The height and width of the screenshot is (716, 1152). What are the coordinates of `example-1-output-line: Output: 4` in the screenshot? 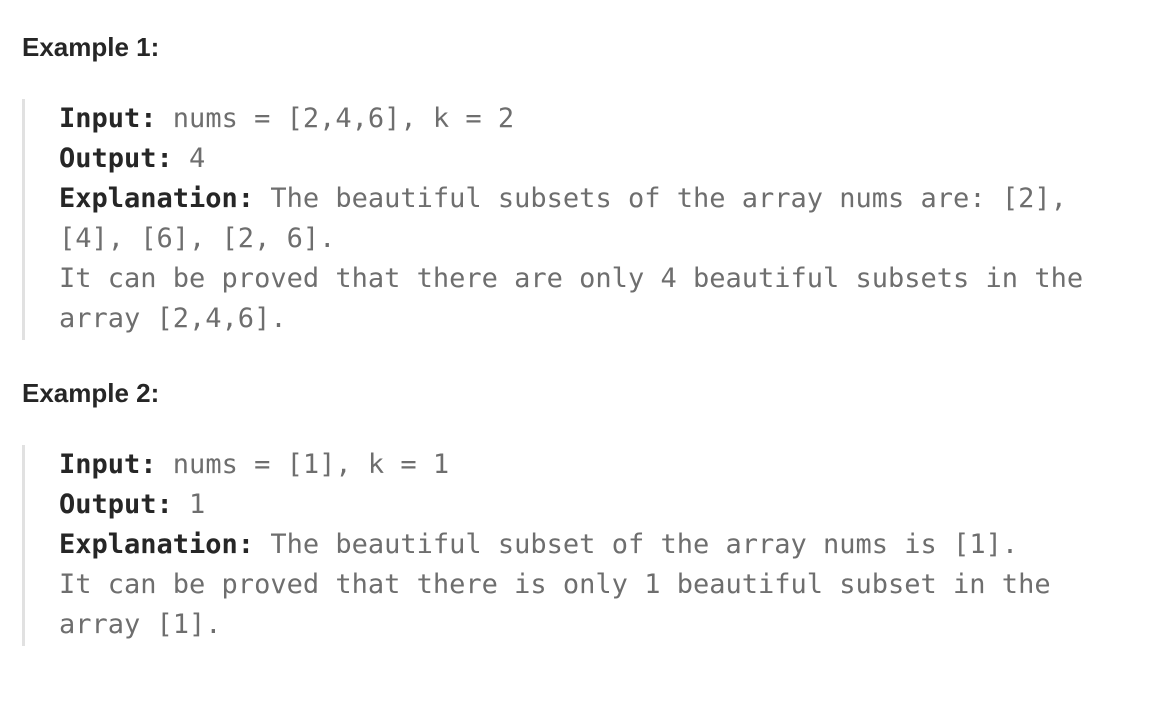 It's located at (132, 159).